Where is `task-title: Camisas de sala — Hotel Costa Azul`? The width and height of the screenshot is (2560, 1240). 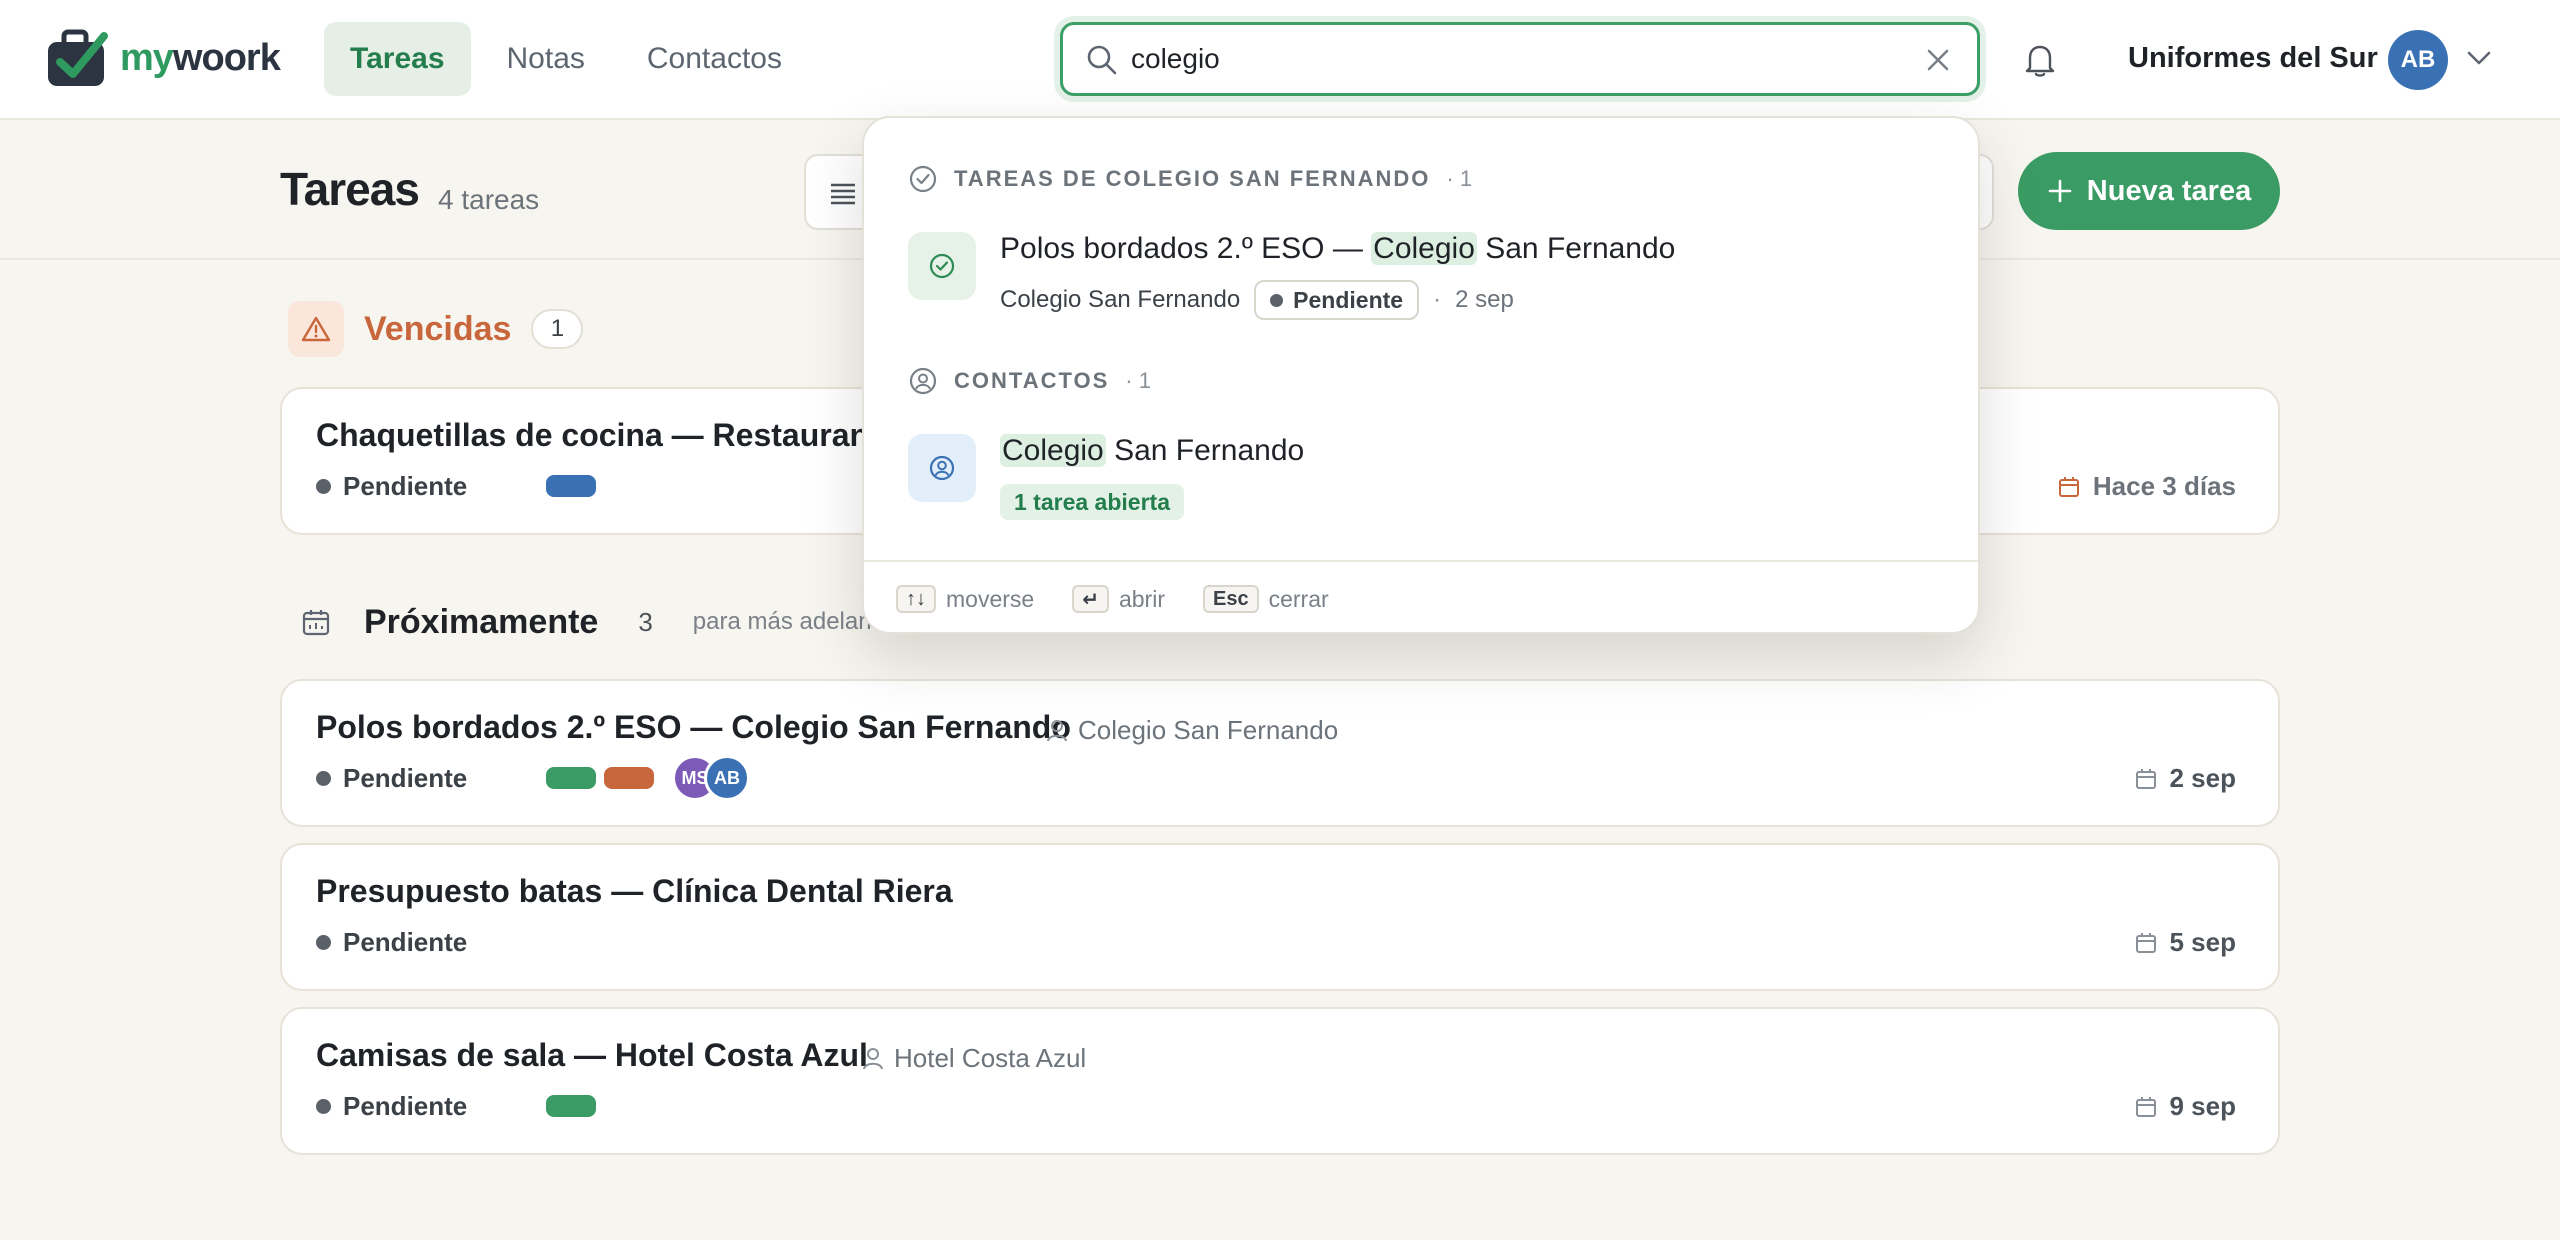 task-title: Camisas de sala — Hotel Costa Azul is located at coordinates (592, 1055).